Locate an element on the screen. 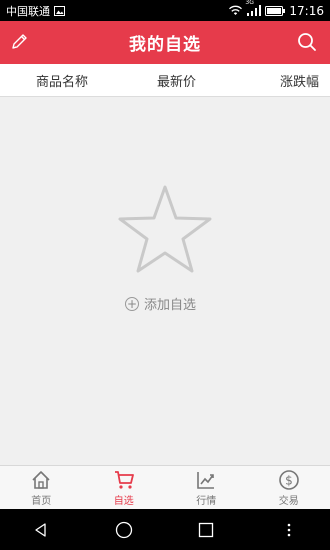 The image size is (330, 550). column-header-change: 涨跌幅 is located at coordinates (299, 80).